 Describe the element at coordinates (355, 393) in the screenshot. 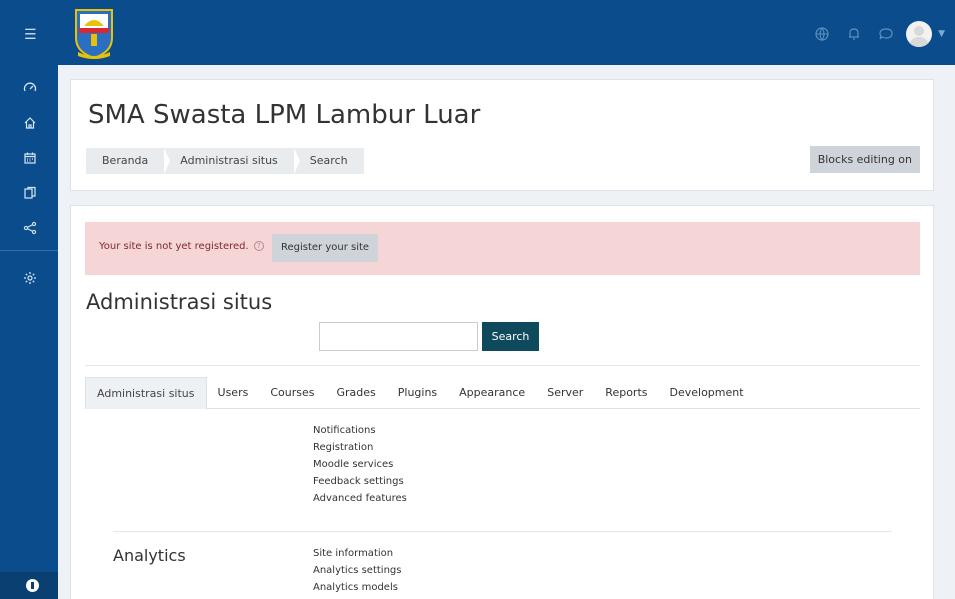

I see `tab-grades: Grades` at that location.